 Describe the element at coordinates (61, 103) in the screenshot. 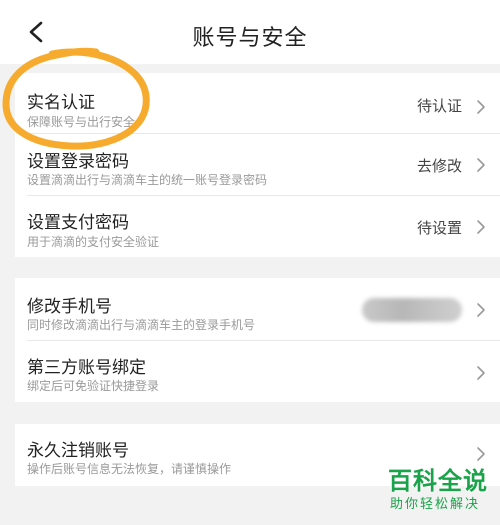

I see `row-title: 实名认证` at that location.